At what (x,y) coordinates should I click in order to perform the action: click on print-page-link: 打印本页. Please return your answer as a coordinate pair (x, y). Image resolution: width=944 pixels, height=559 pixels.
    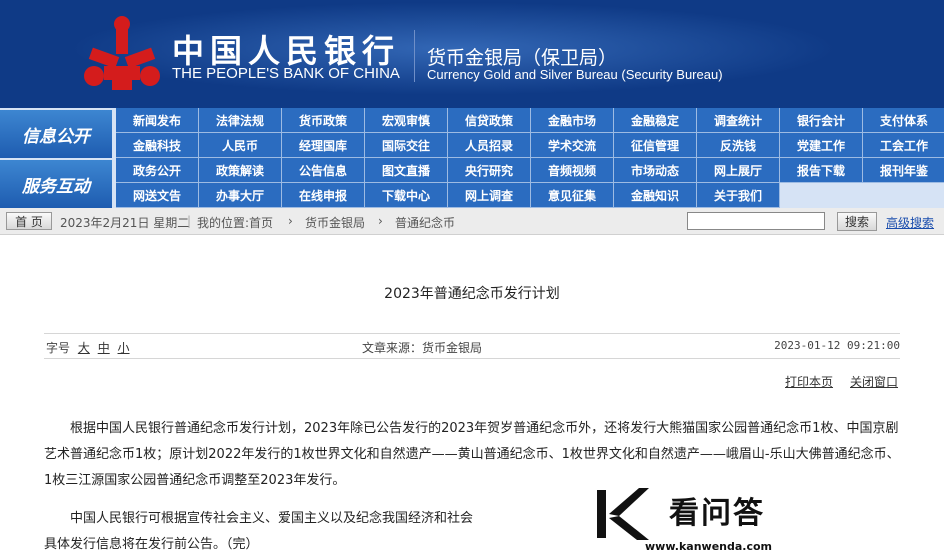
    Looking at the image, I should click on (809, 381).